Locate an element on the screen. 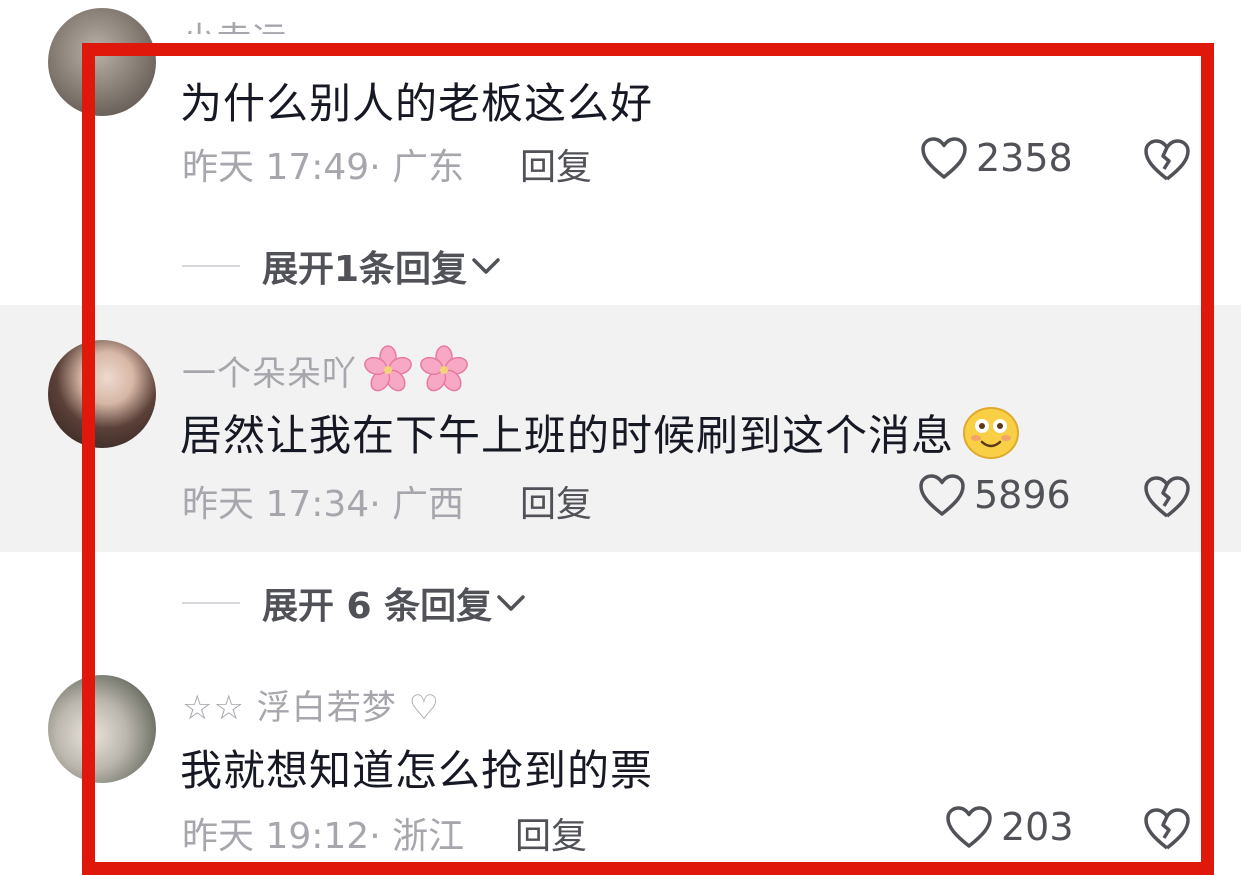 This screenshot has height=875, width=1241. comment-text: 居然让我在下午上班的时候刷到这个消息 is located at coordinates (567, 435).